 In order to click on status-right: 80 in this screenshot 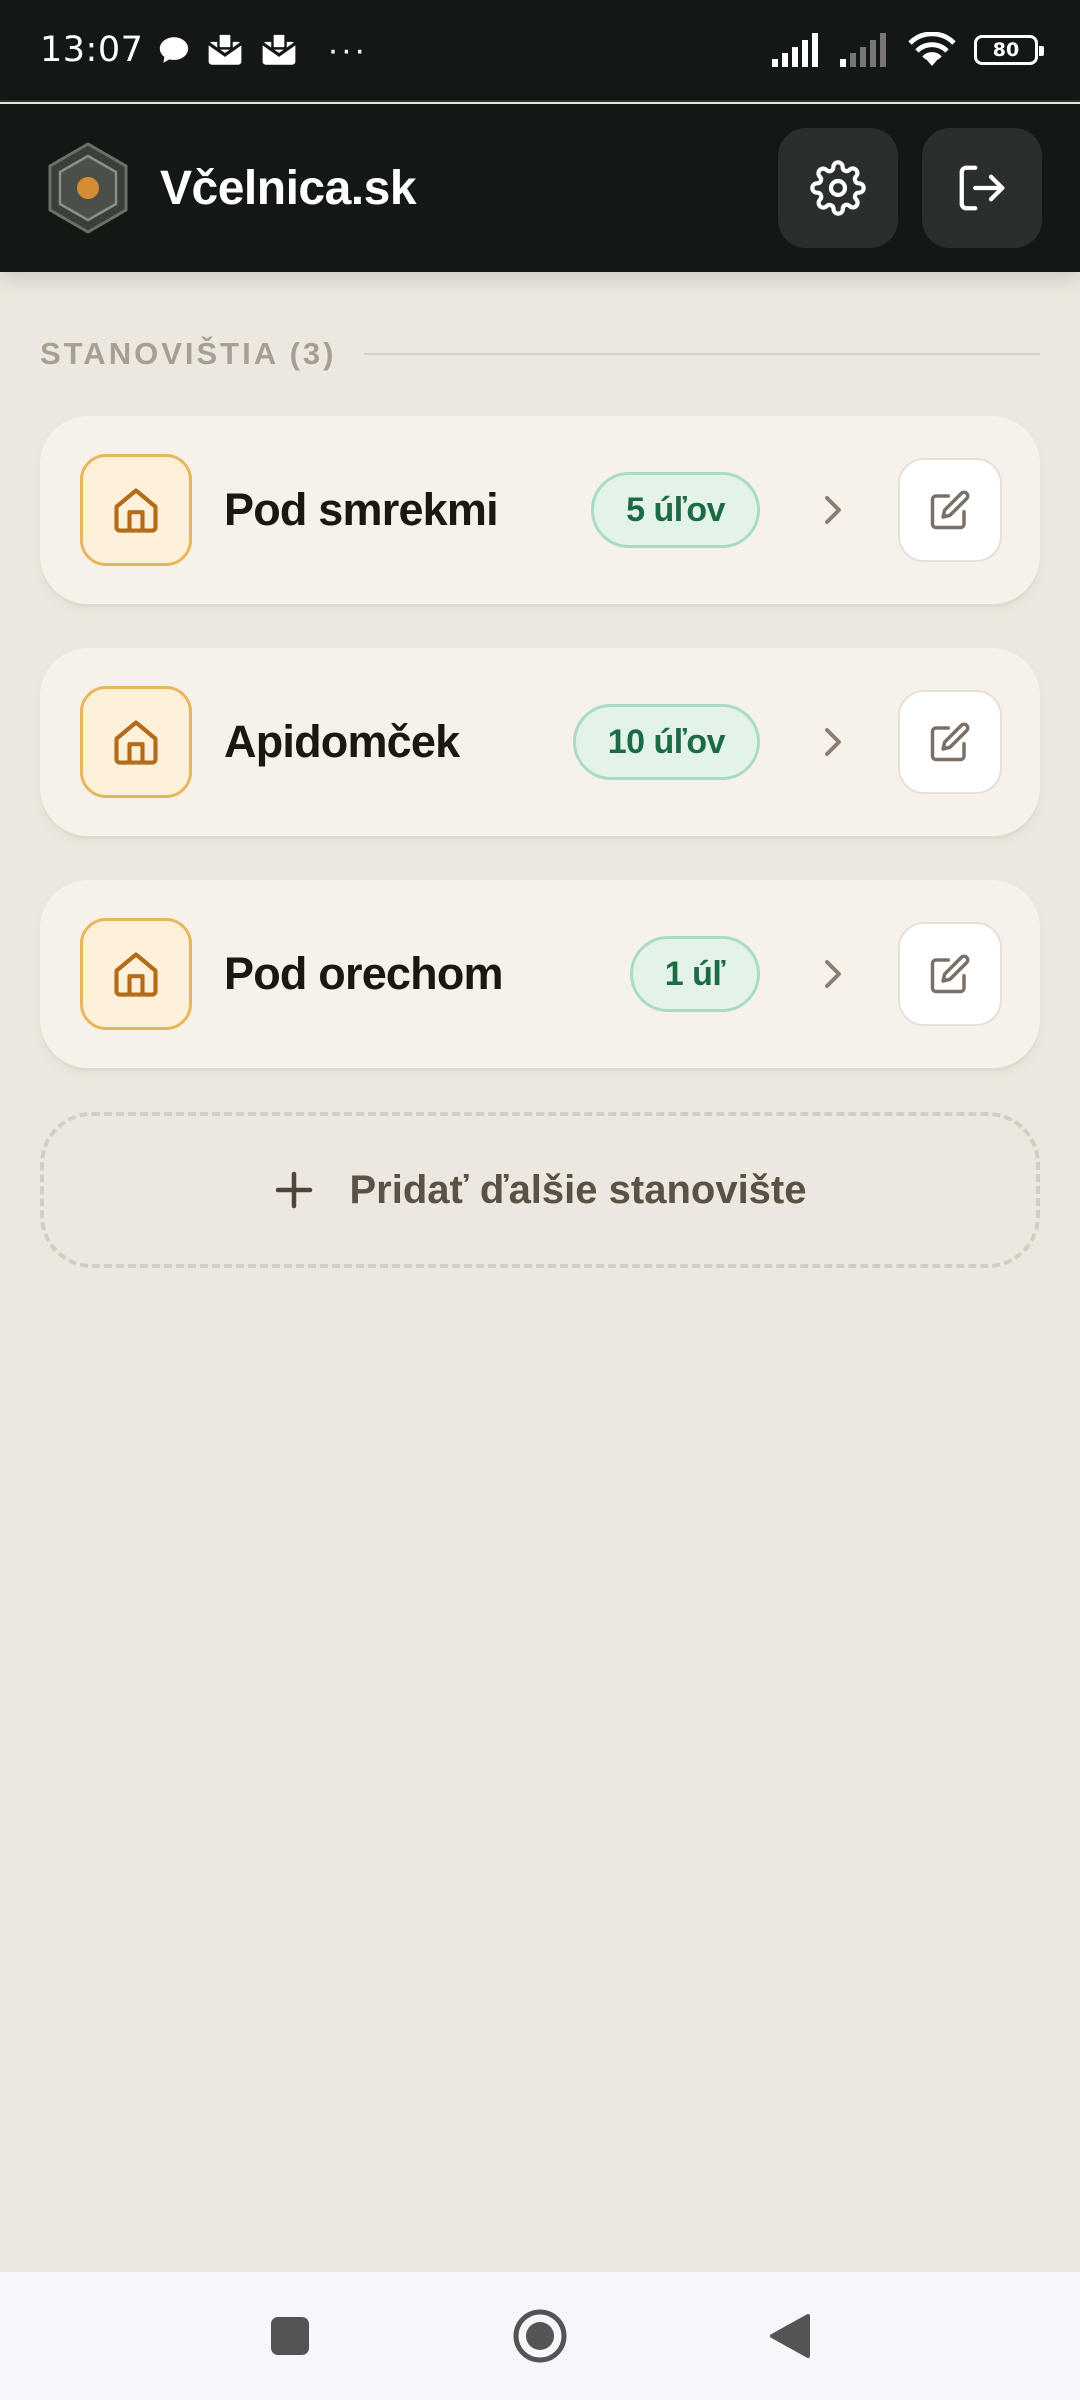, I will do `click(908, 50)`.